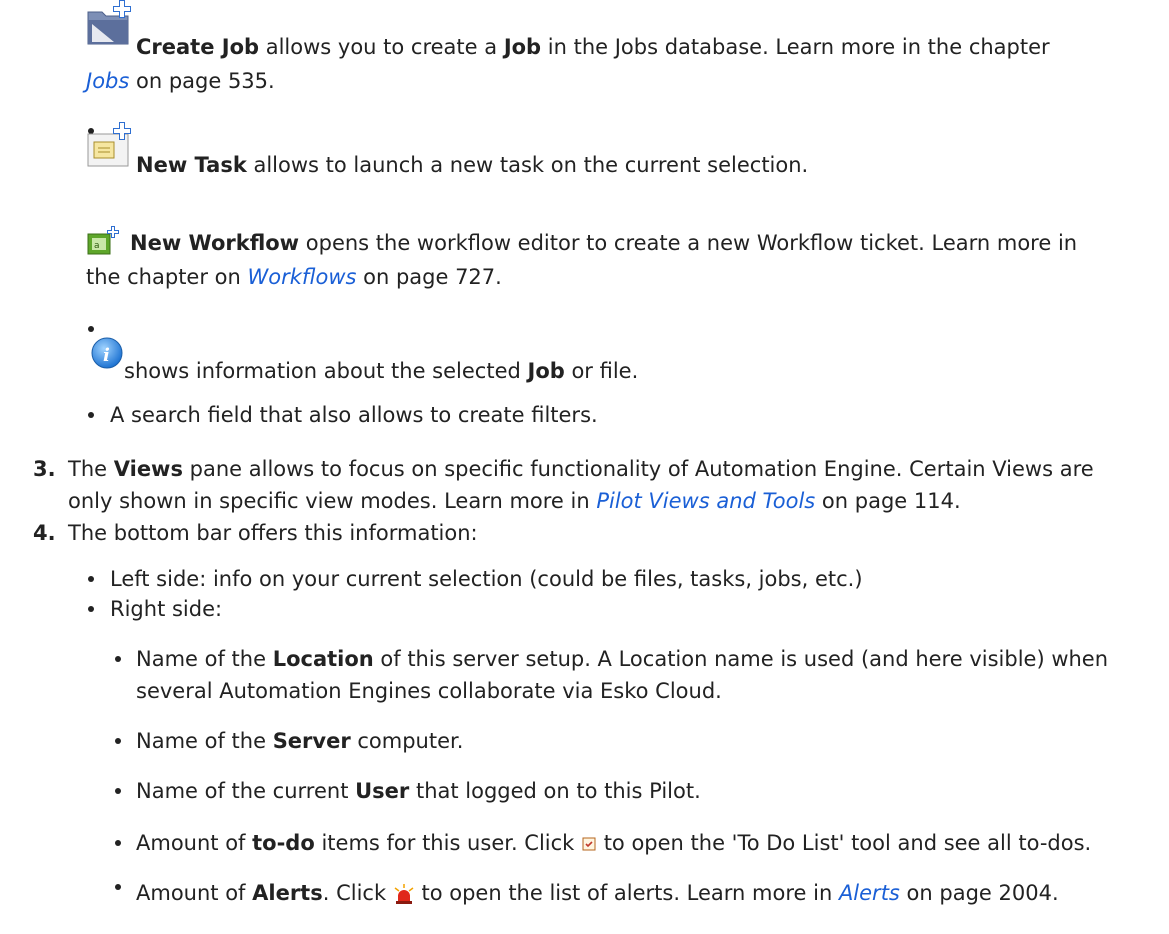  I want to click on server-line: Name of the Server computer., so click(300, 741).